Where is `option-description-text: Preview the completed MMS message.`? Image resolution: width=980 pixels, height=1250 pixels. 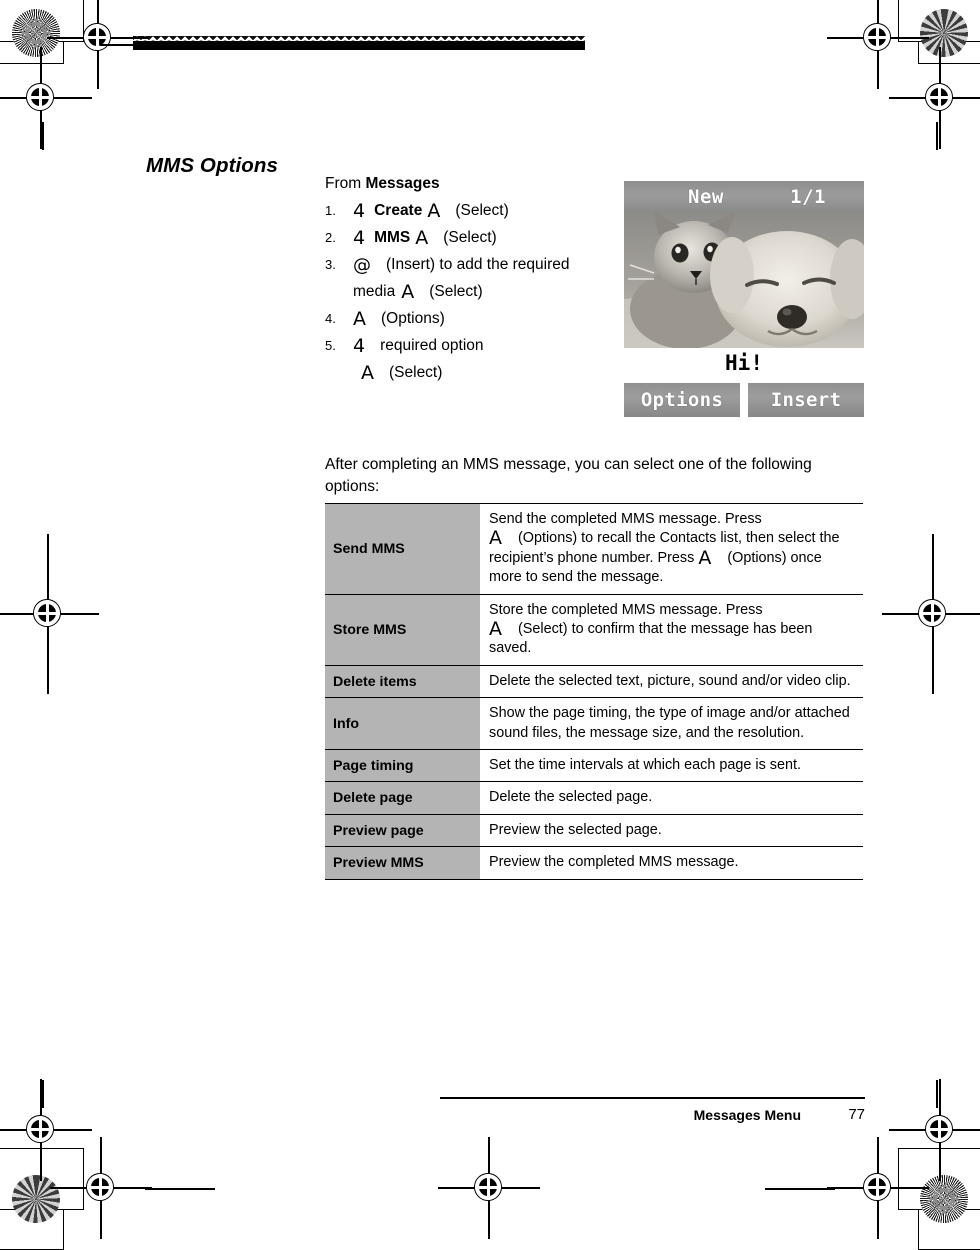 option-description-text: Preview the completed MMS message. is located at coordinates (614, 862).